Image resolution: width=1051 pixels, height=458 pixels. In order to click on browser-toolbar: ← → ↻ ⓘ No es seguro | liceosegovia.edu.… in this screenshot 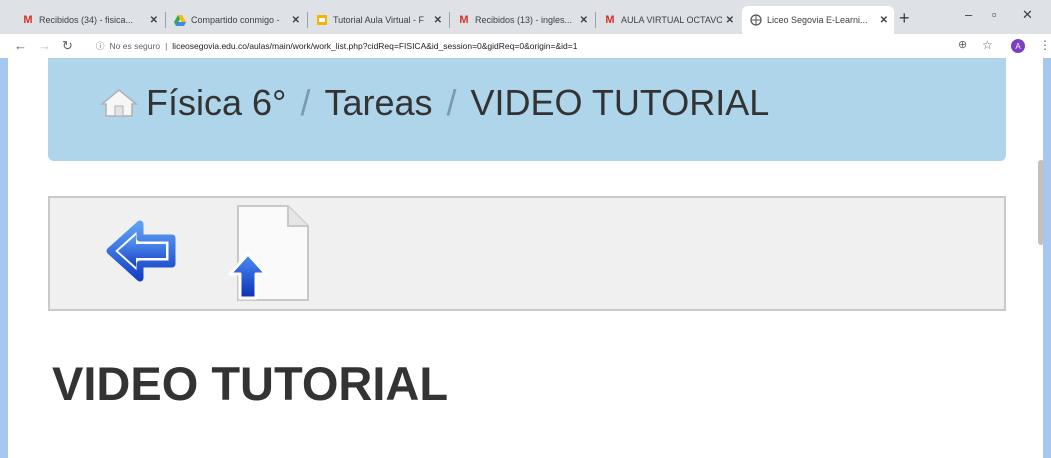, I will do `click(525, 46)`.